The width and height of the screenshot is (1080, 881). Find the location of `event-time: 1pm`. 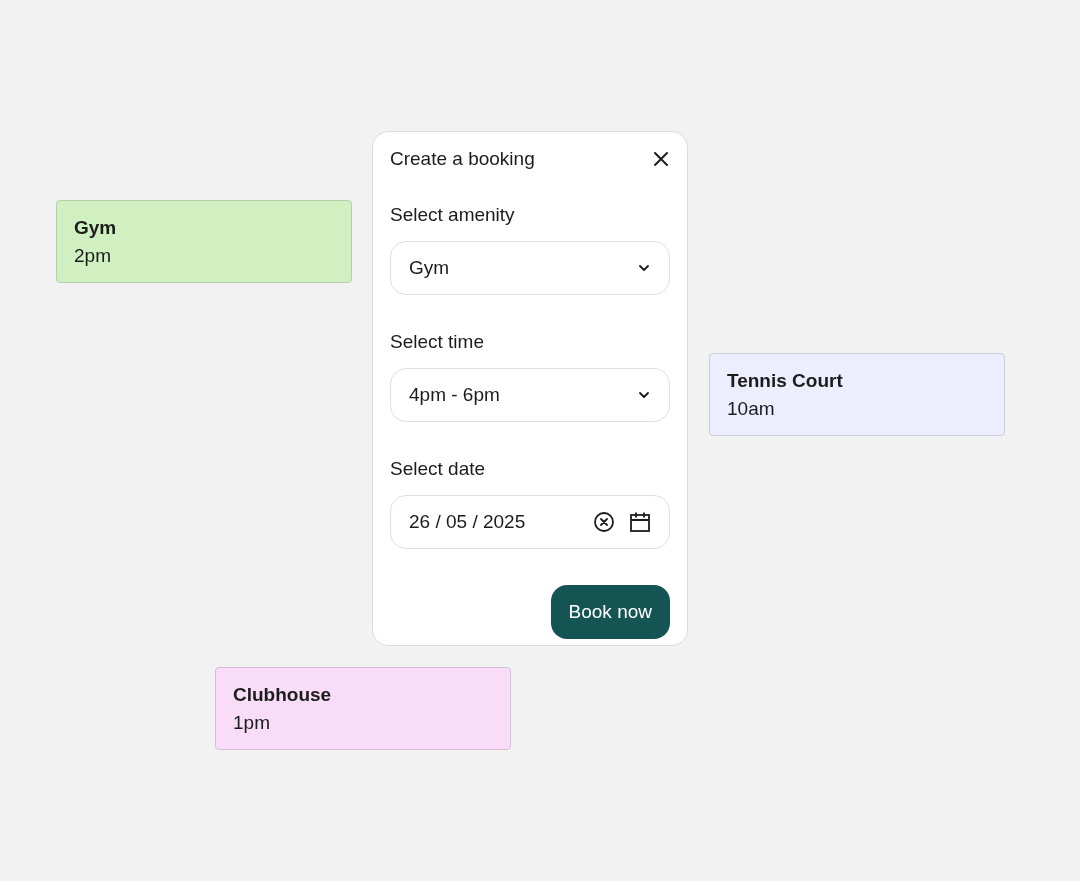

event-time: 1pm is located at coordinates (252, 723).